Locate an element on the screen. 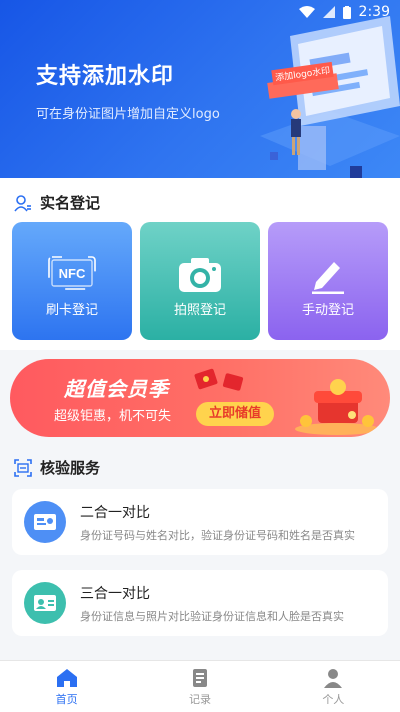 This screenshot has width=400, height=712. home-icon is located at coordinates (66, 678).